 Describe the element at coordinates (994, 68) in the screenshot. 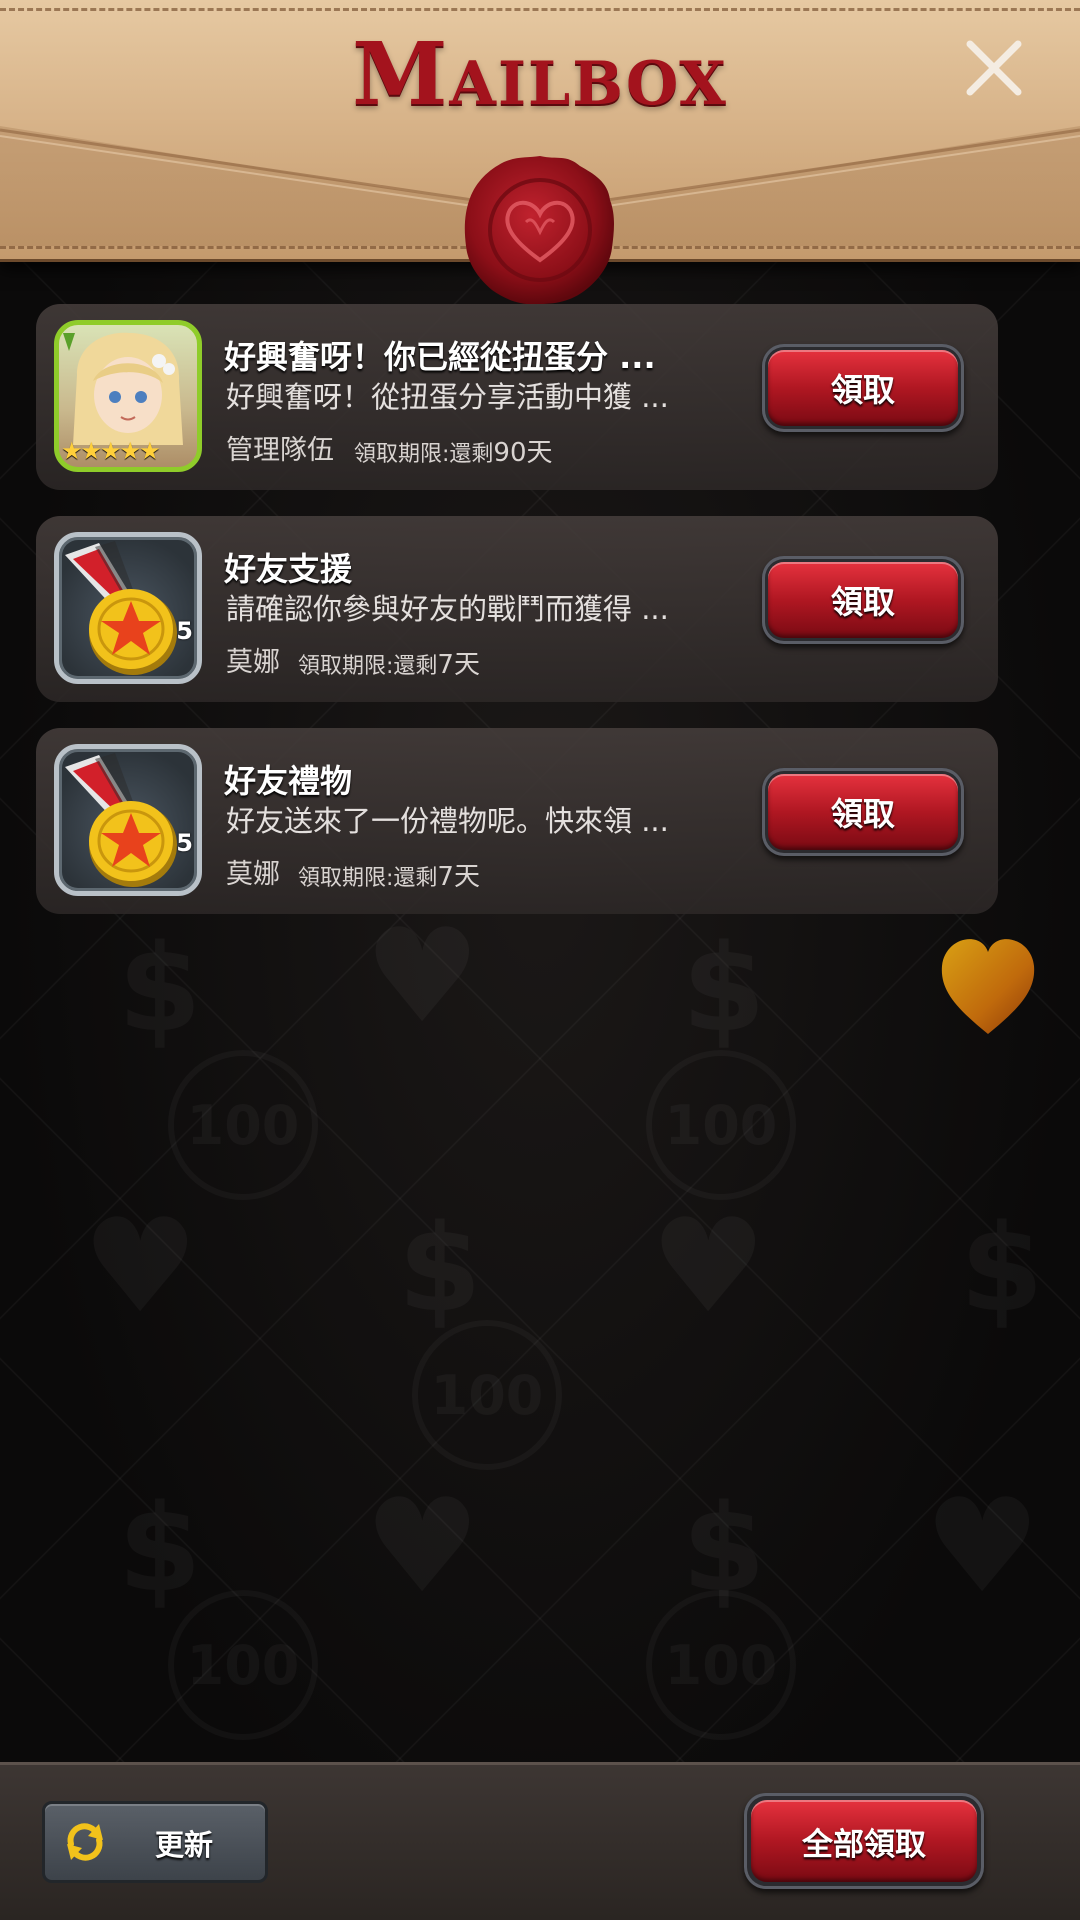

I see `close-icon` at that location.